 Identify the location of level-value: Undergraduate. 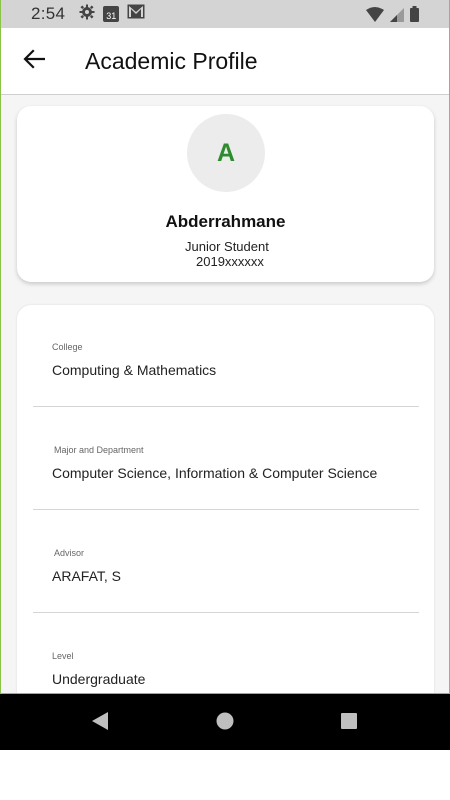
(99, 679).